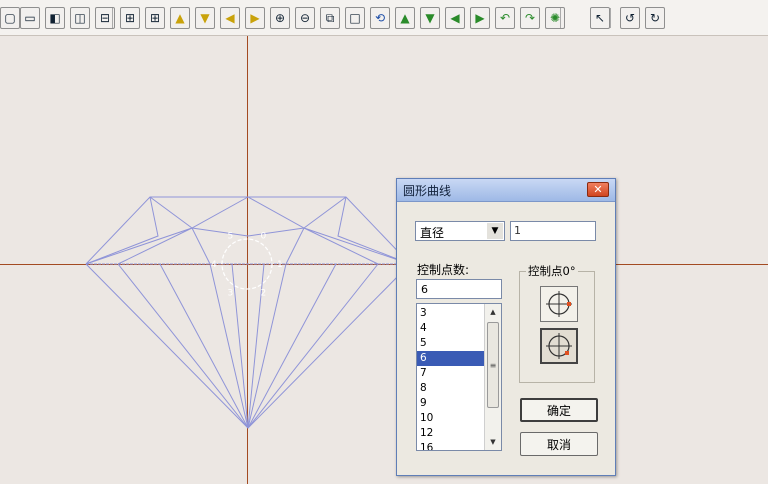 Image resolution: width=768 pixels, height=484 pixels. Describe the element at coordinates (231, 294) in the screenshot. I see `control-point-label: 3` at that location.